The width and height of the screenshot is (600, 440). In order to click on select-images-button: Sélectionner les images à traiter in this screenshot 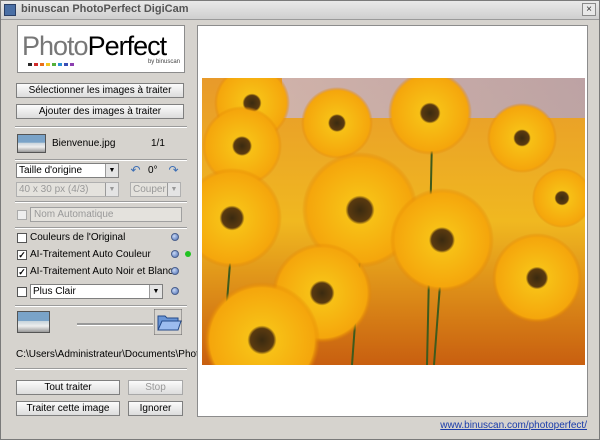, I will do `click(100, 90)`.